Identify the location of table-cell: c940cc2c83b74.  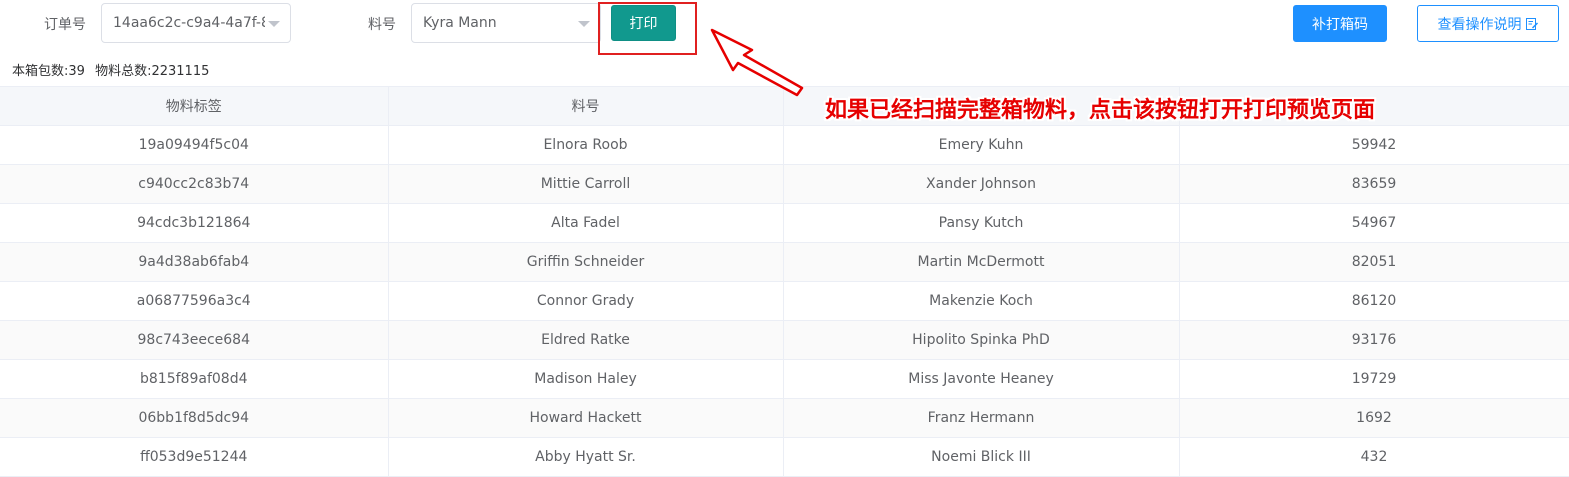
(194, 184).